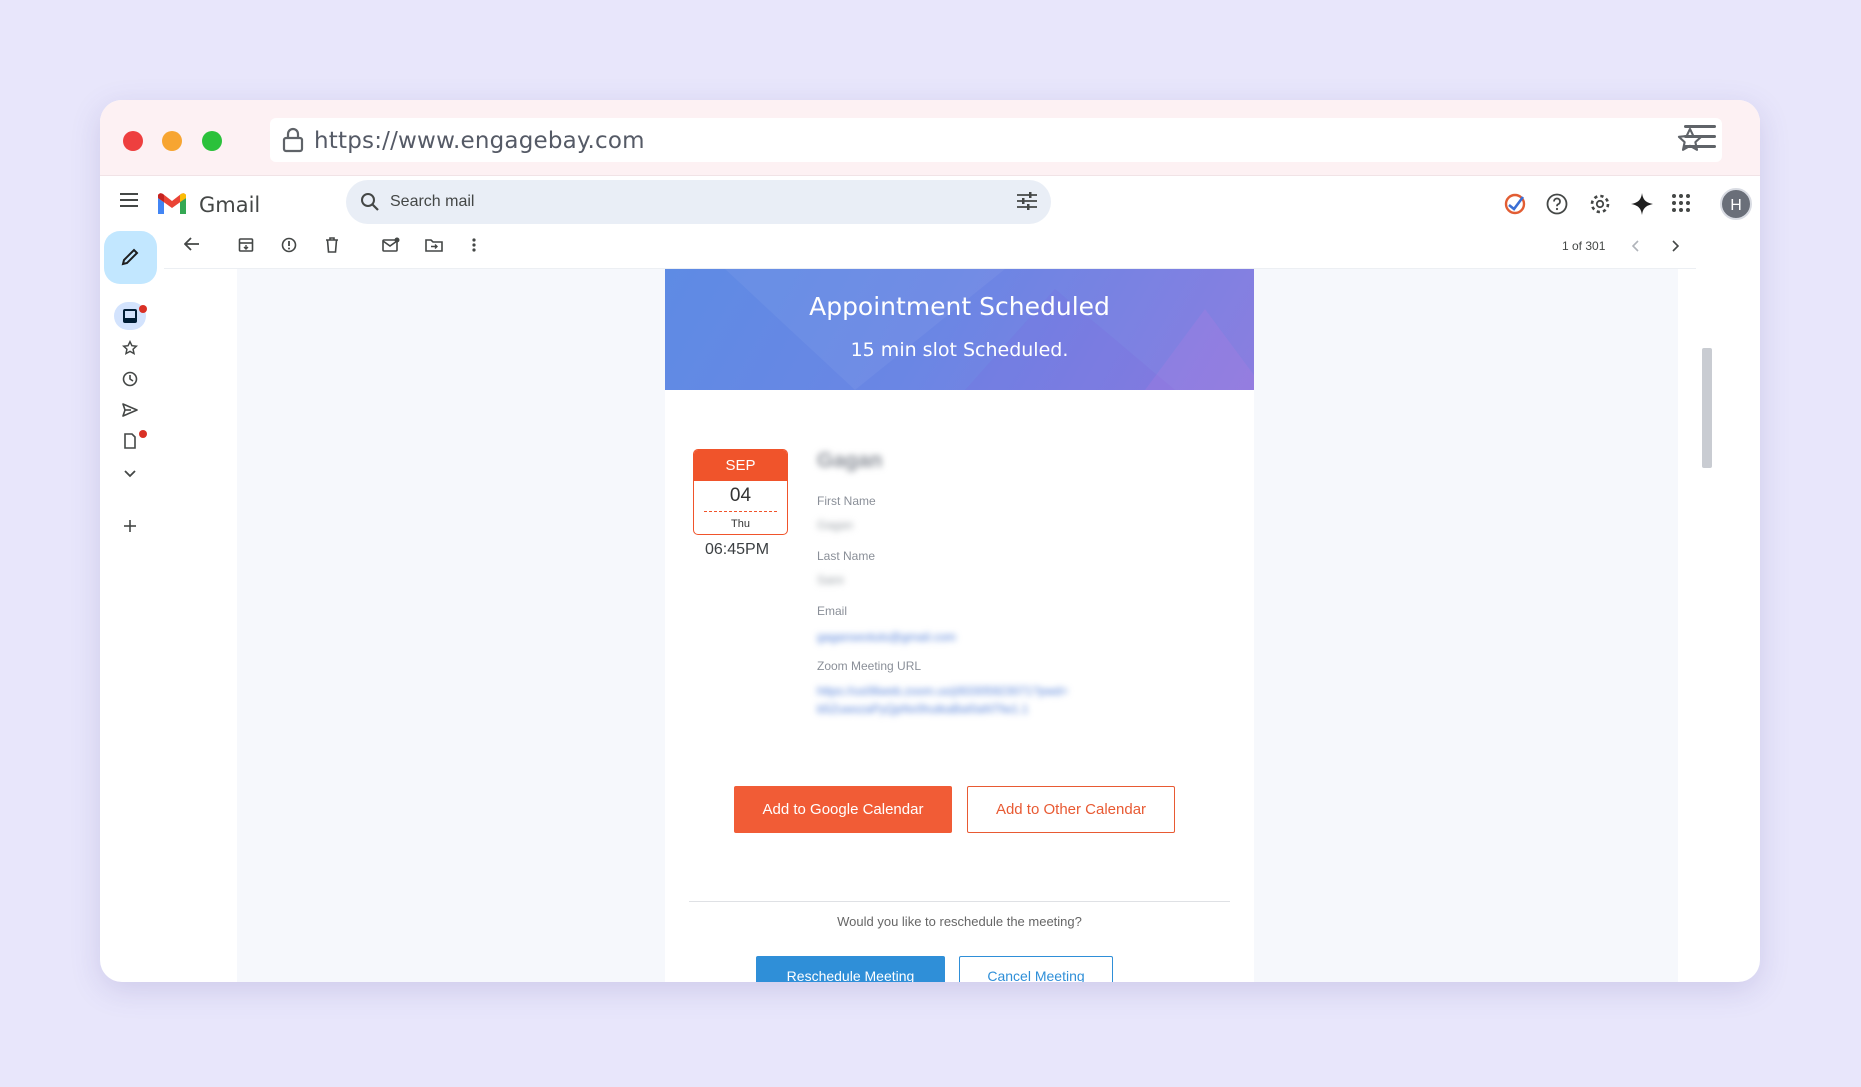  Describe the element at coordinates (289, 247) in the screenshot. I see `report-spam-icon` at that location.